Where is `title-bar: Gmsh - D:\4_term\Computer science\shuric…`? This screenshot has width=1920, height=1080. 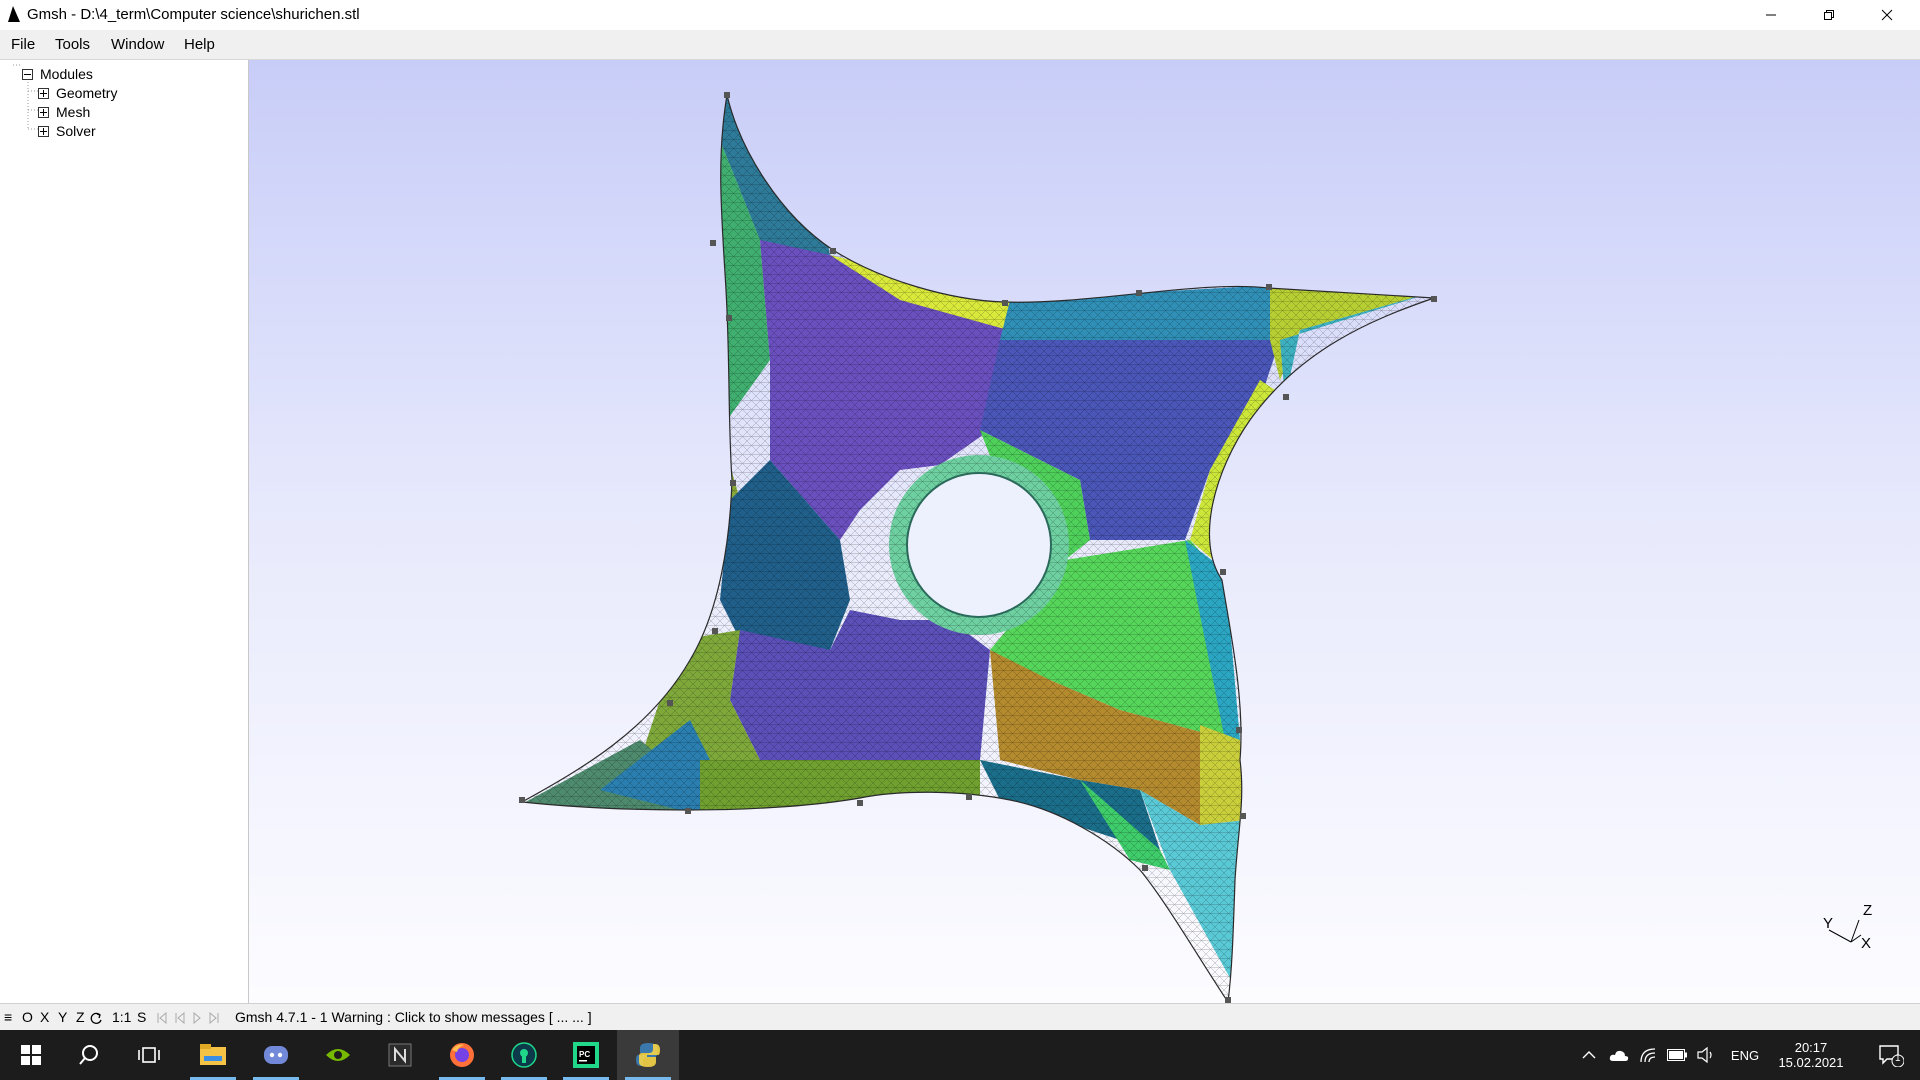
title-bar: Gmsh - D:\4_term\Computer science\shuric… is located at coordinates (960, 15).